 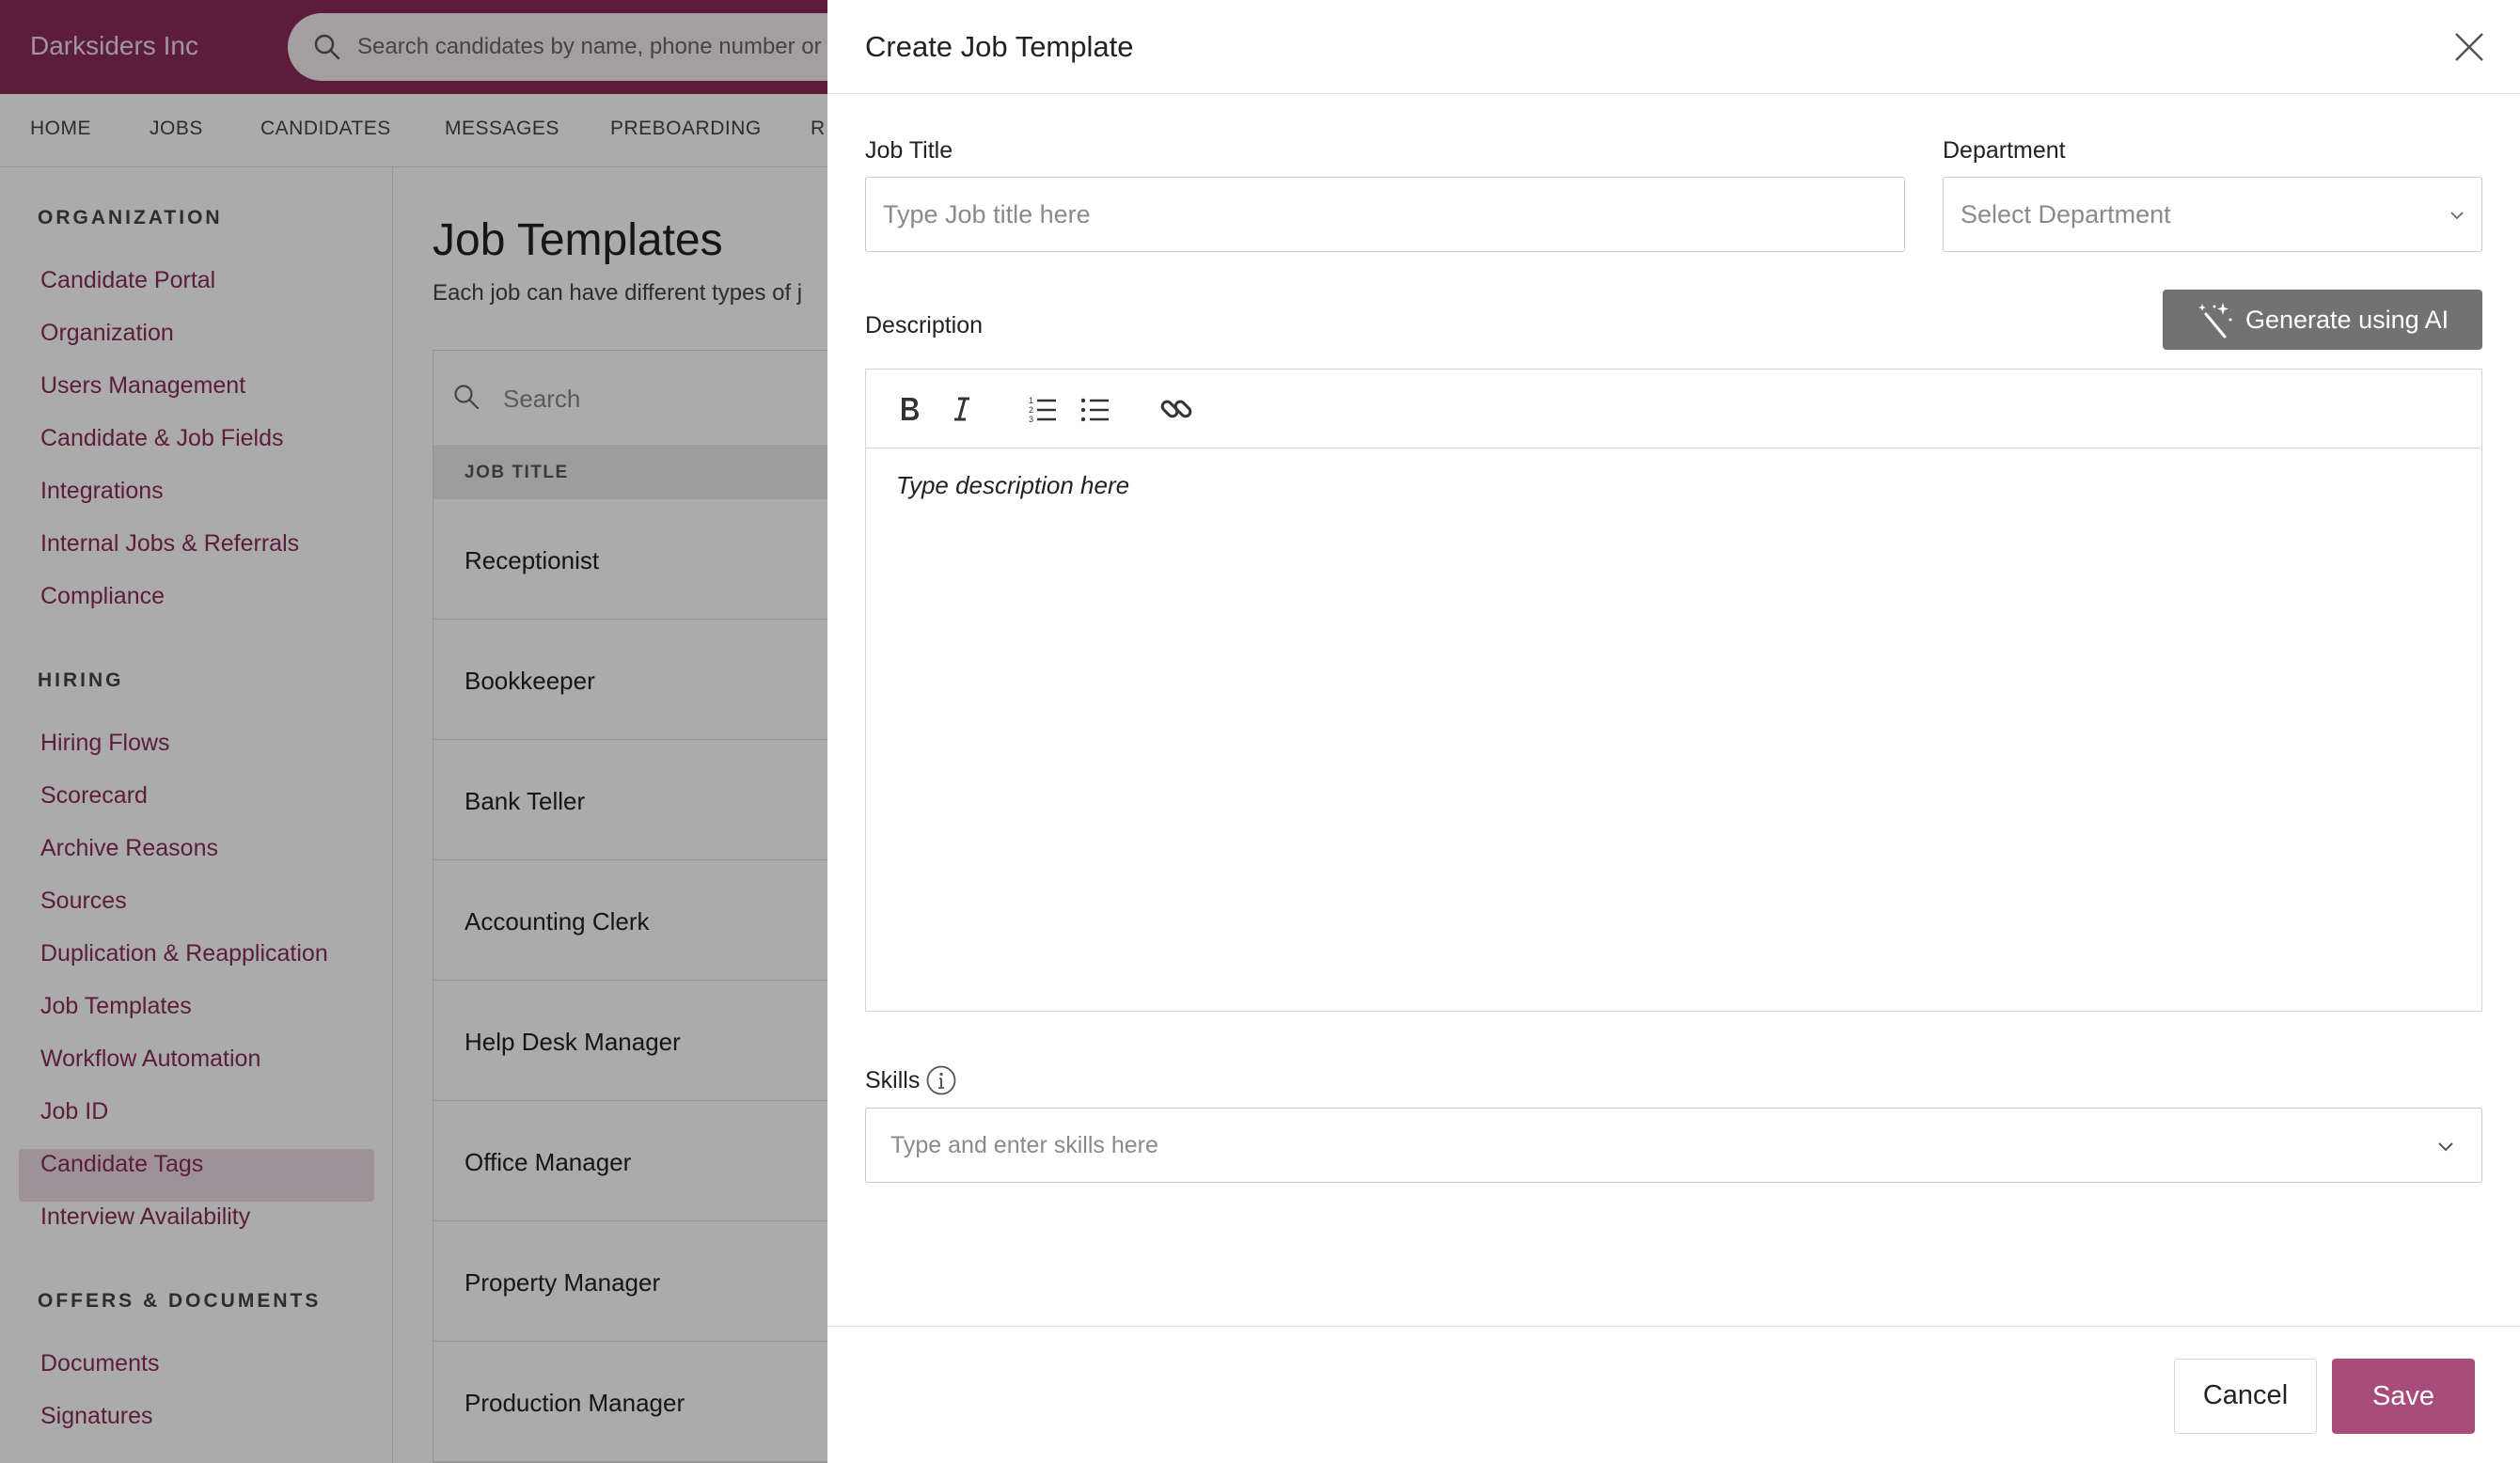 What do you see at coordinates (1031, 400) in the screenshot?
I see `svg-text: 1` at bounding box center [1031, 400].